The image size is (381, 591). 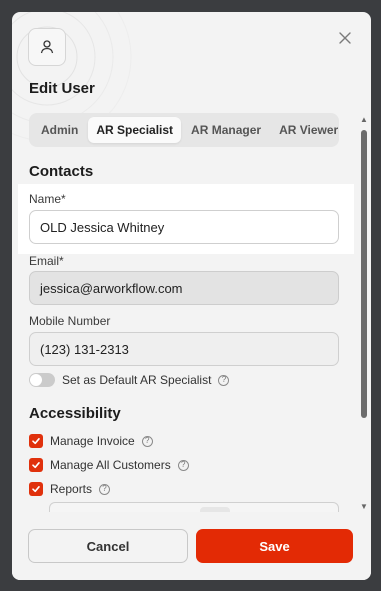 I want to click on reports-checkbox, so click(x=36, y=489).